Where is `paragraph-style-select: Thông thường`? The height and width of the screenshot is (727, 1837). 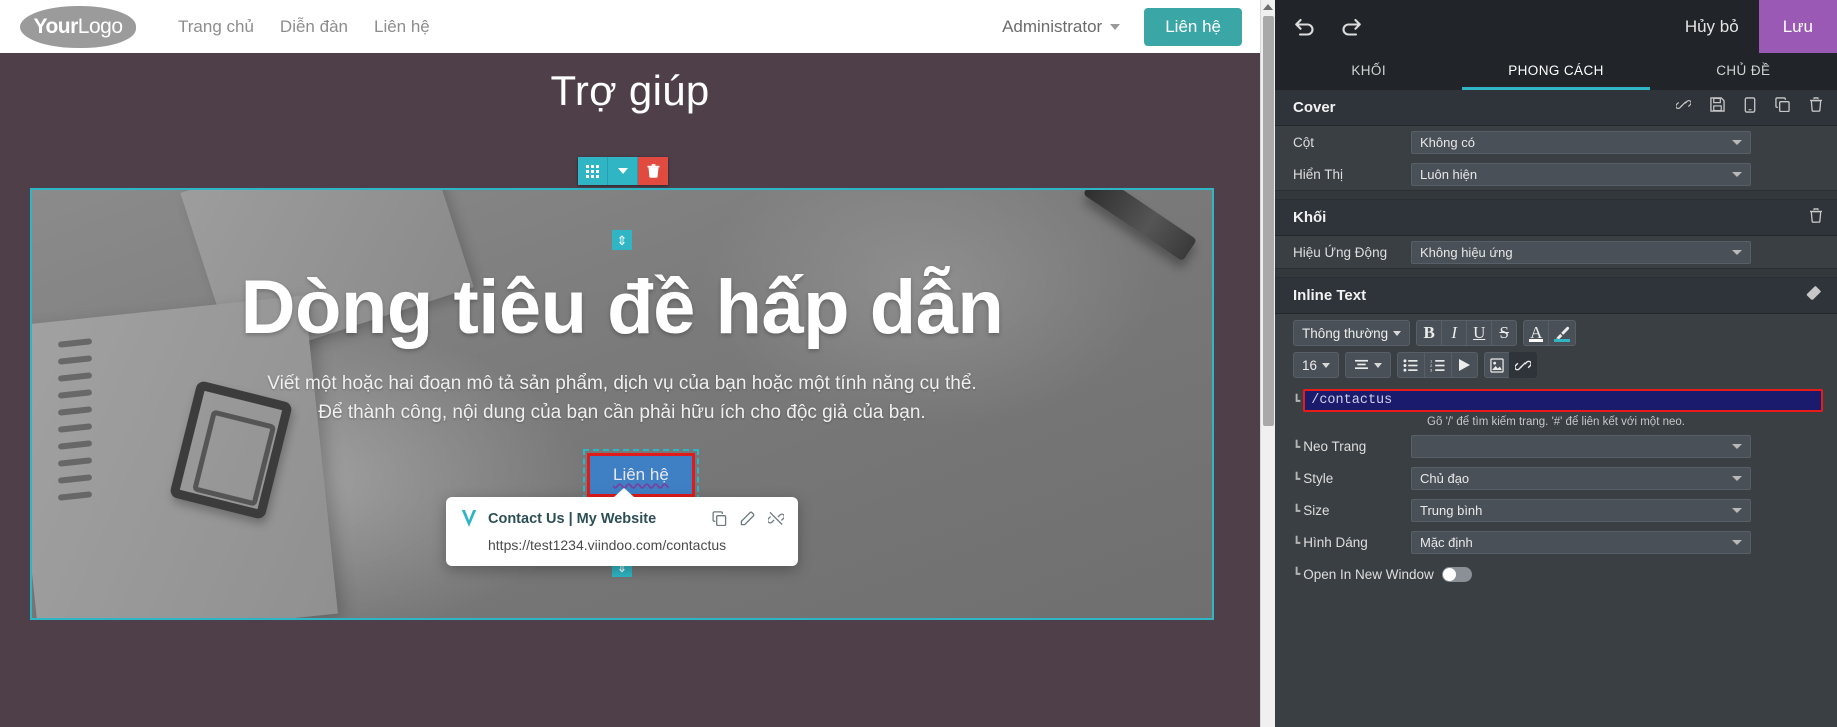
paragraph-style-select: Thông thường is located at coordinates (1352, 333).